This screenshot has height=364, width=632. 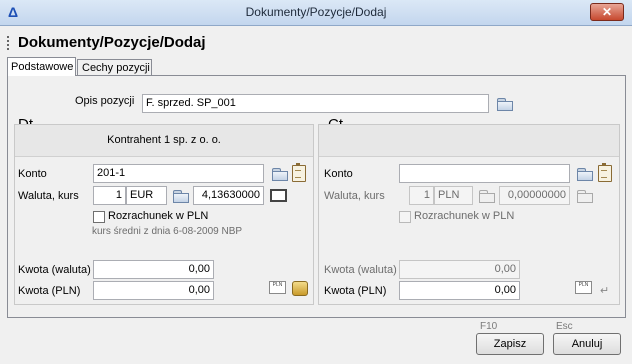 What do you see at coordinates (146, 195) in the screenshot?
I see `dt-currency-code-input: EUR` at bounding box center [146, 195].